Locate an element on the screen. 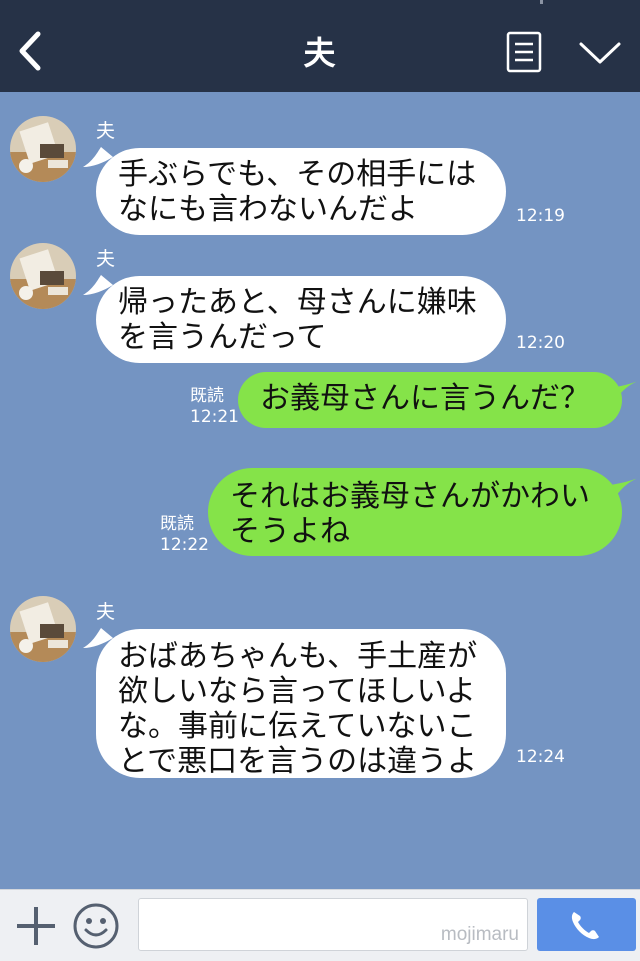 Image resolution: width=640 pixels, height=961 pixels. input-bar: mojimaru is located at coordinates (320, 925).